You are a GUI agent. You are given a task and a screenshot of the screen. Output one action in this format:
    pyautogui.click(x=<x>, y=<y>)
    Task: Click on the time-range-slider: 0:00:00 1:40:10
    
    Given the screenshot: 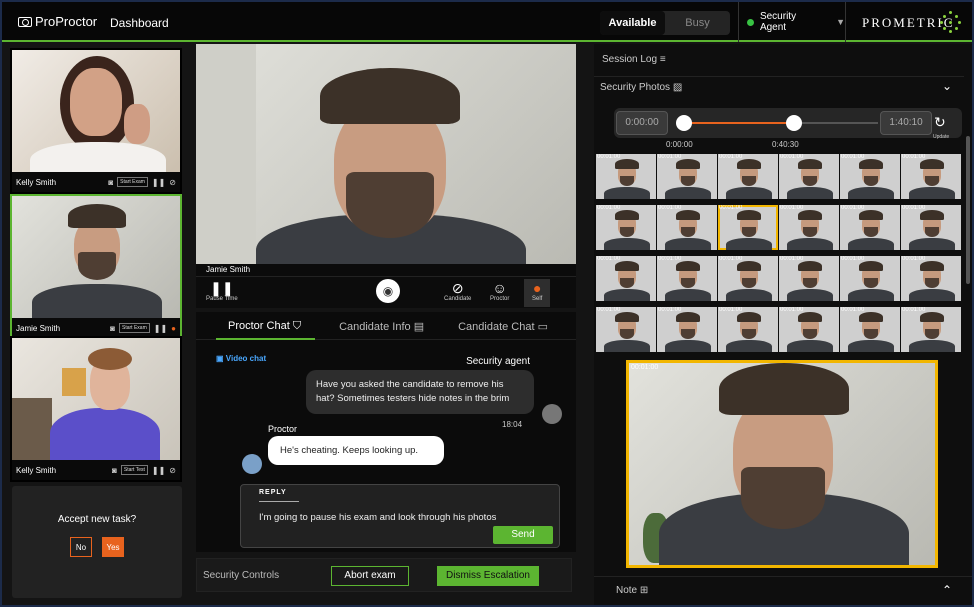 What is the action you would take?
    pyautogui.click(x=788, y=123)
    